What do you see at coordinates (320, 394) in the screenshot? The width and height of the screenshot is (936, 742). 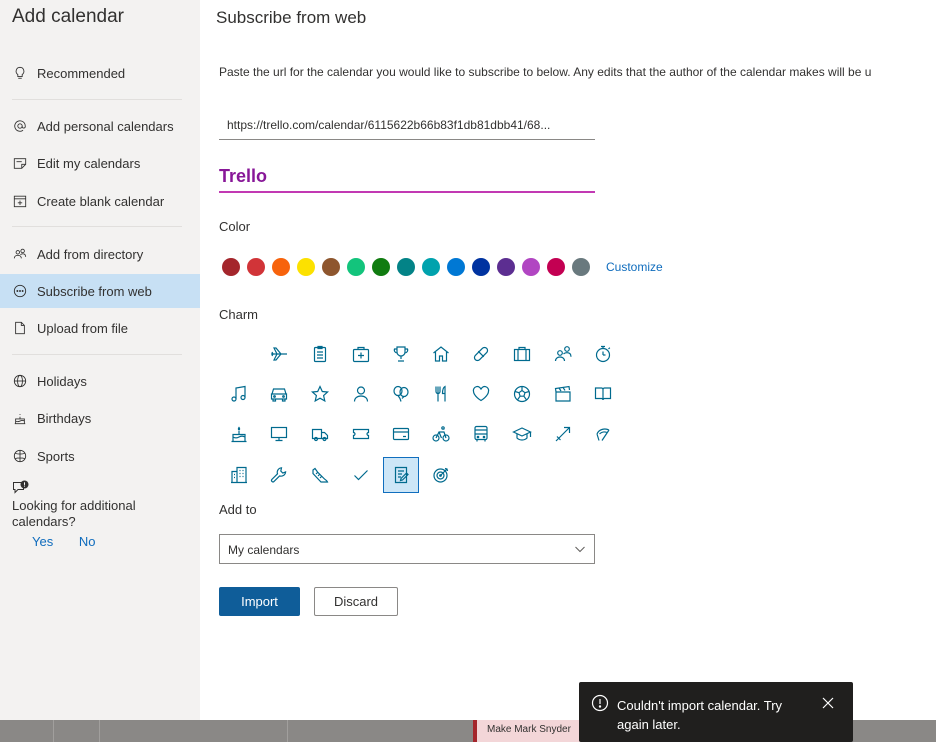 I see `star-icon` at bounding box center [320, 394].